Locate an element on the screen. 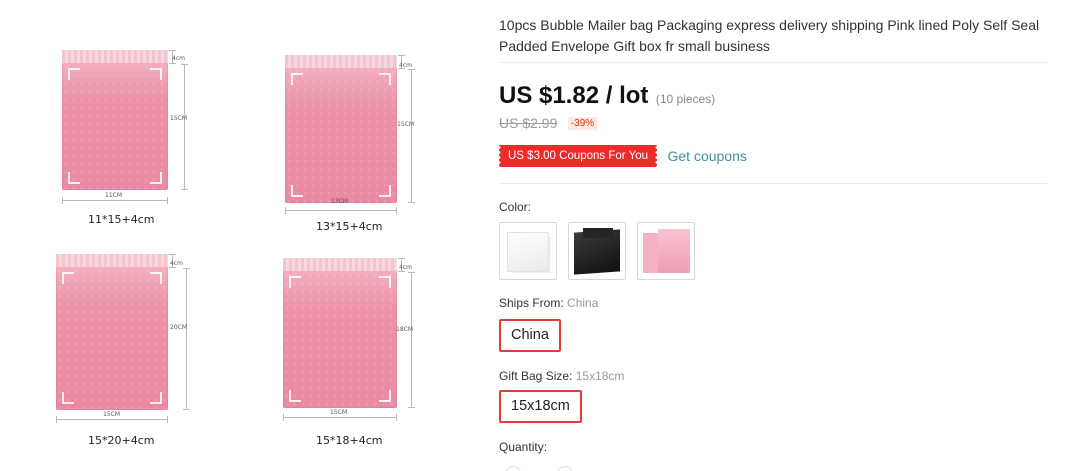 This screenshot has height=471, width=1080. coupon-badge: US $3.00 Coupons For You is located at coordinates (578, 156).